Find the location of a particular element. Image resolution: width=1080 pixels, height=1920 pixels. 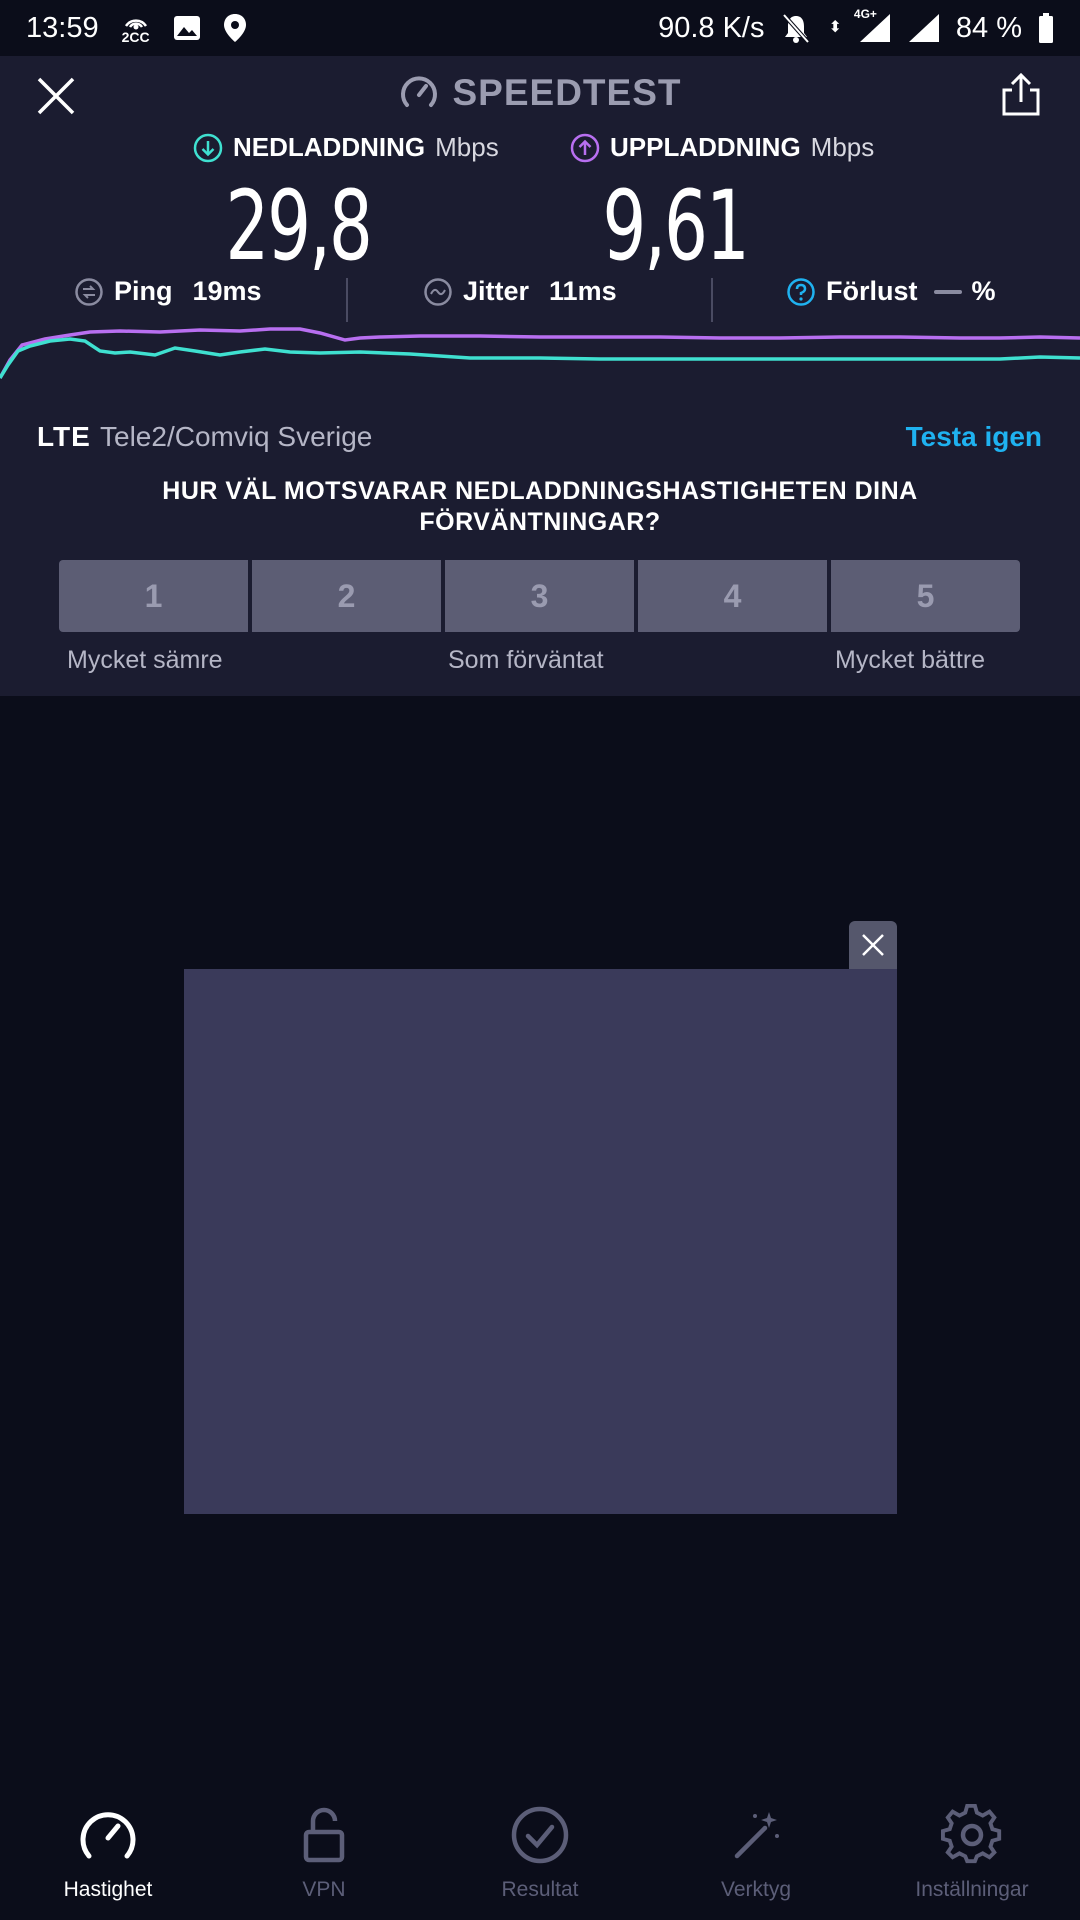

rating-row: 1 2 3 4 5 is located at coordinates (539, 596).